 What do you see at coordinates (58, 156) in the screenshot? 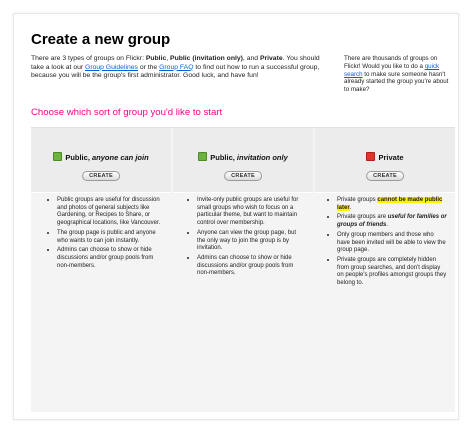
I see `public-group-icon` at bounding box center [58, 156].